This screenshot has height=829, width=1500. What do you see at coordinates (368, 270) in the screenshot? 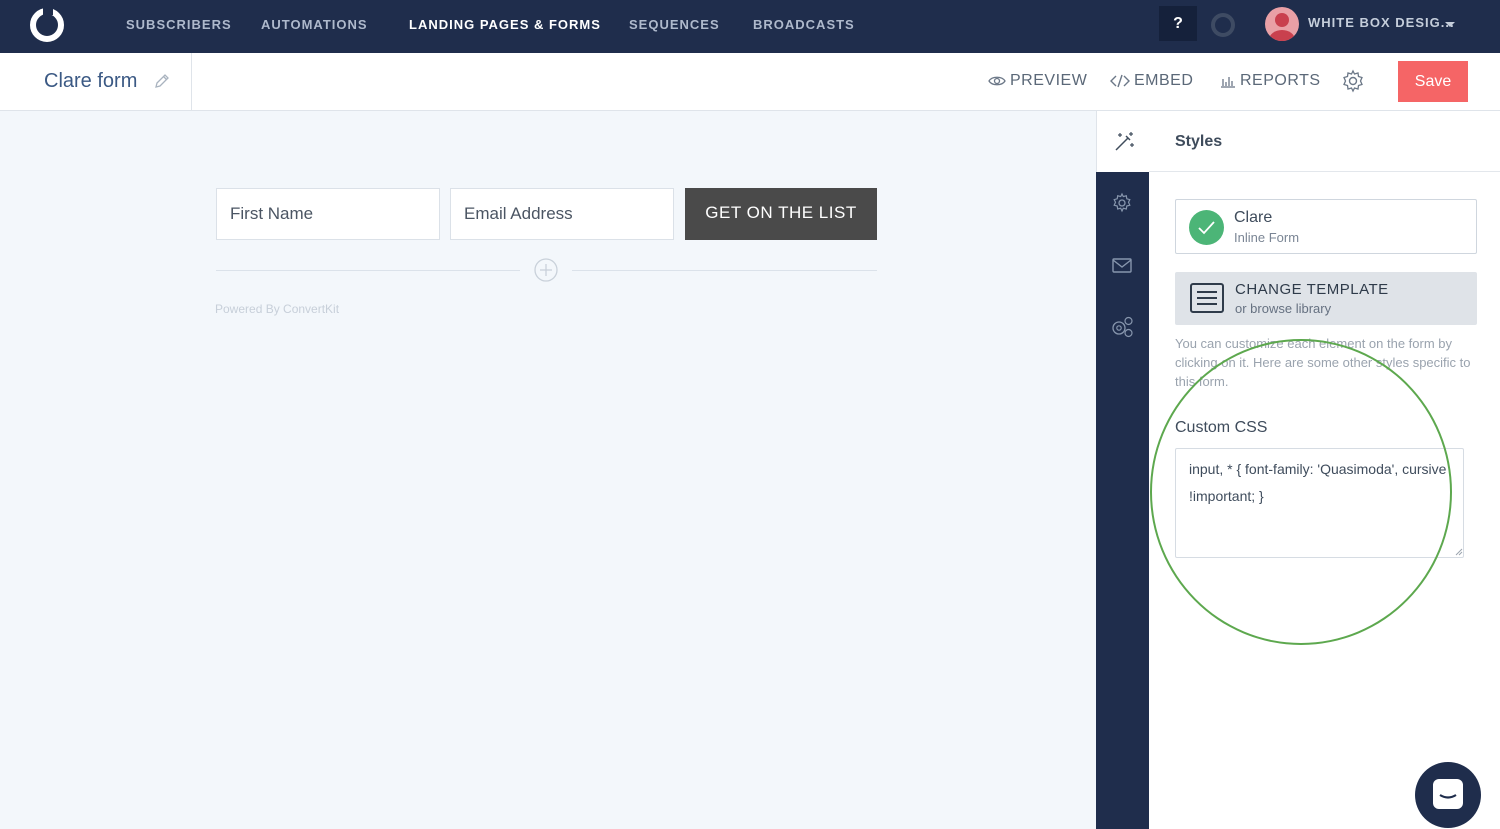
I see `divider-left` at bounding box center [368, 270].